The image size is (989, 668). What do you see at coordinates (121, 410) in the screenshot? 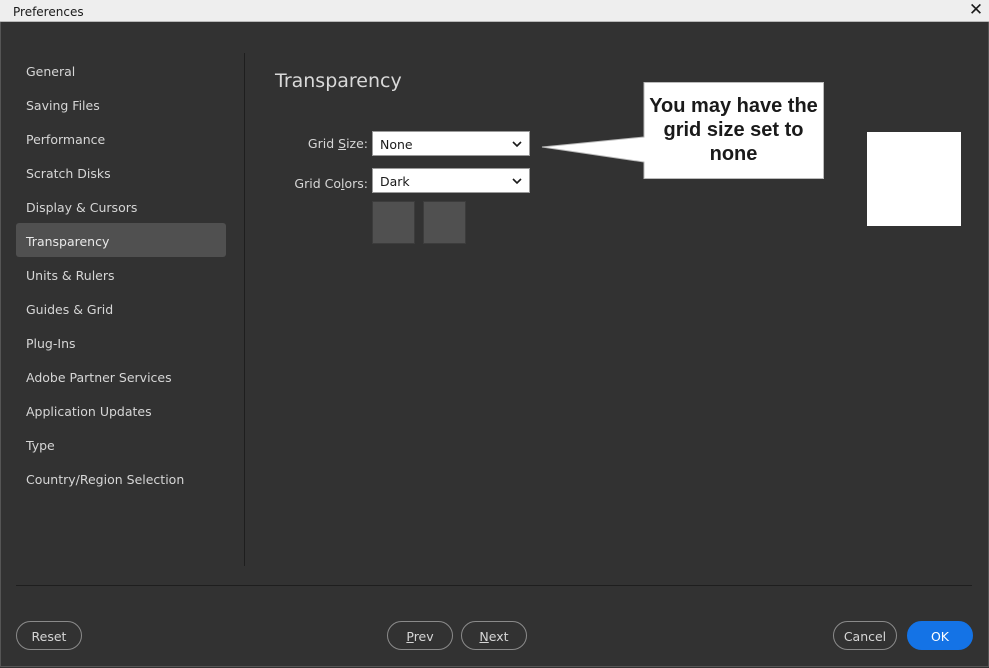
I see `sidebar-item-application-updates: Application Updates` at bounding box center [121, 410].